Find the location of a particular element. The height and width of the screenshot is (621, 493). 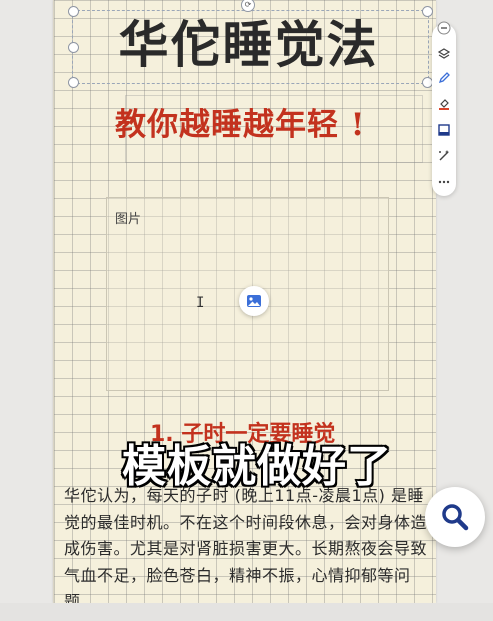

side-toolbar is located at coordinates (444, 108).